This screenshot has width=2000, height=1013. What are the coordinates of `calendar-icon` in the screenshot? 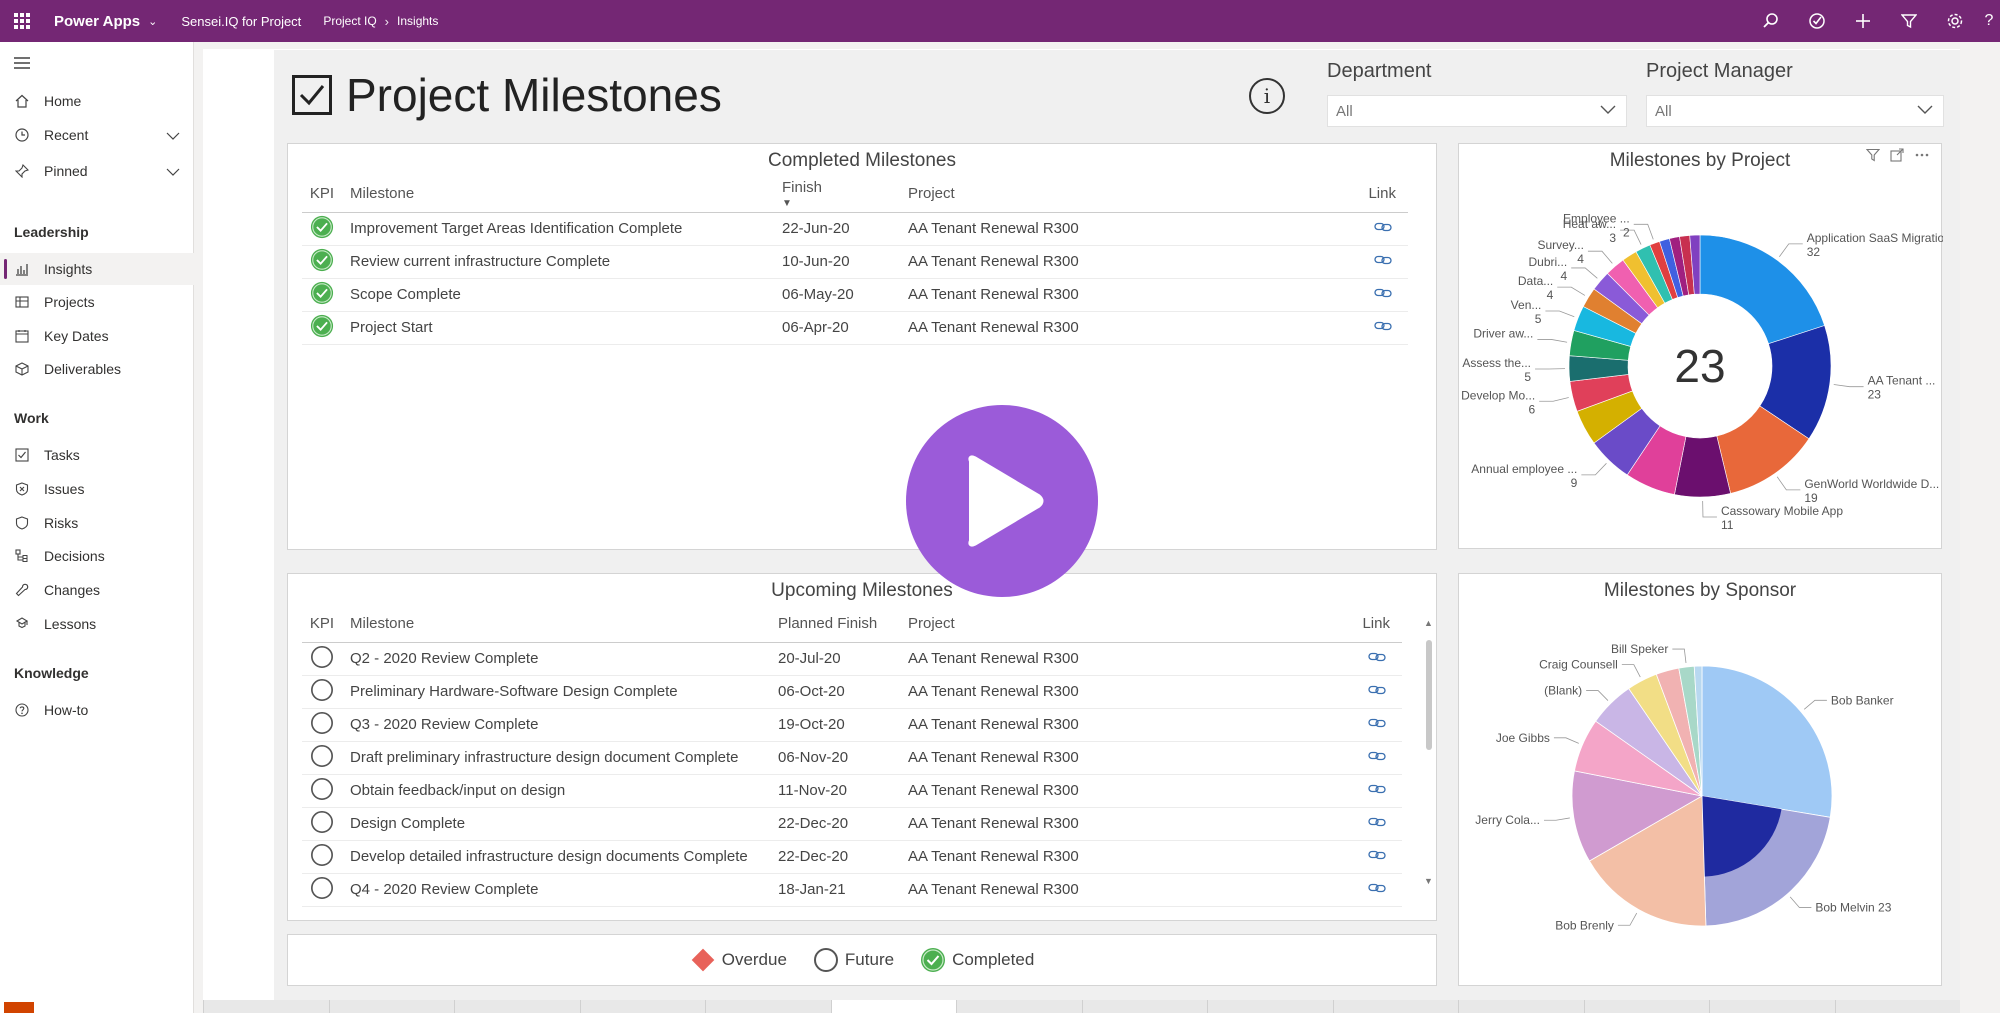 It's located at (22, 336).